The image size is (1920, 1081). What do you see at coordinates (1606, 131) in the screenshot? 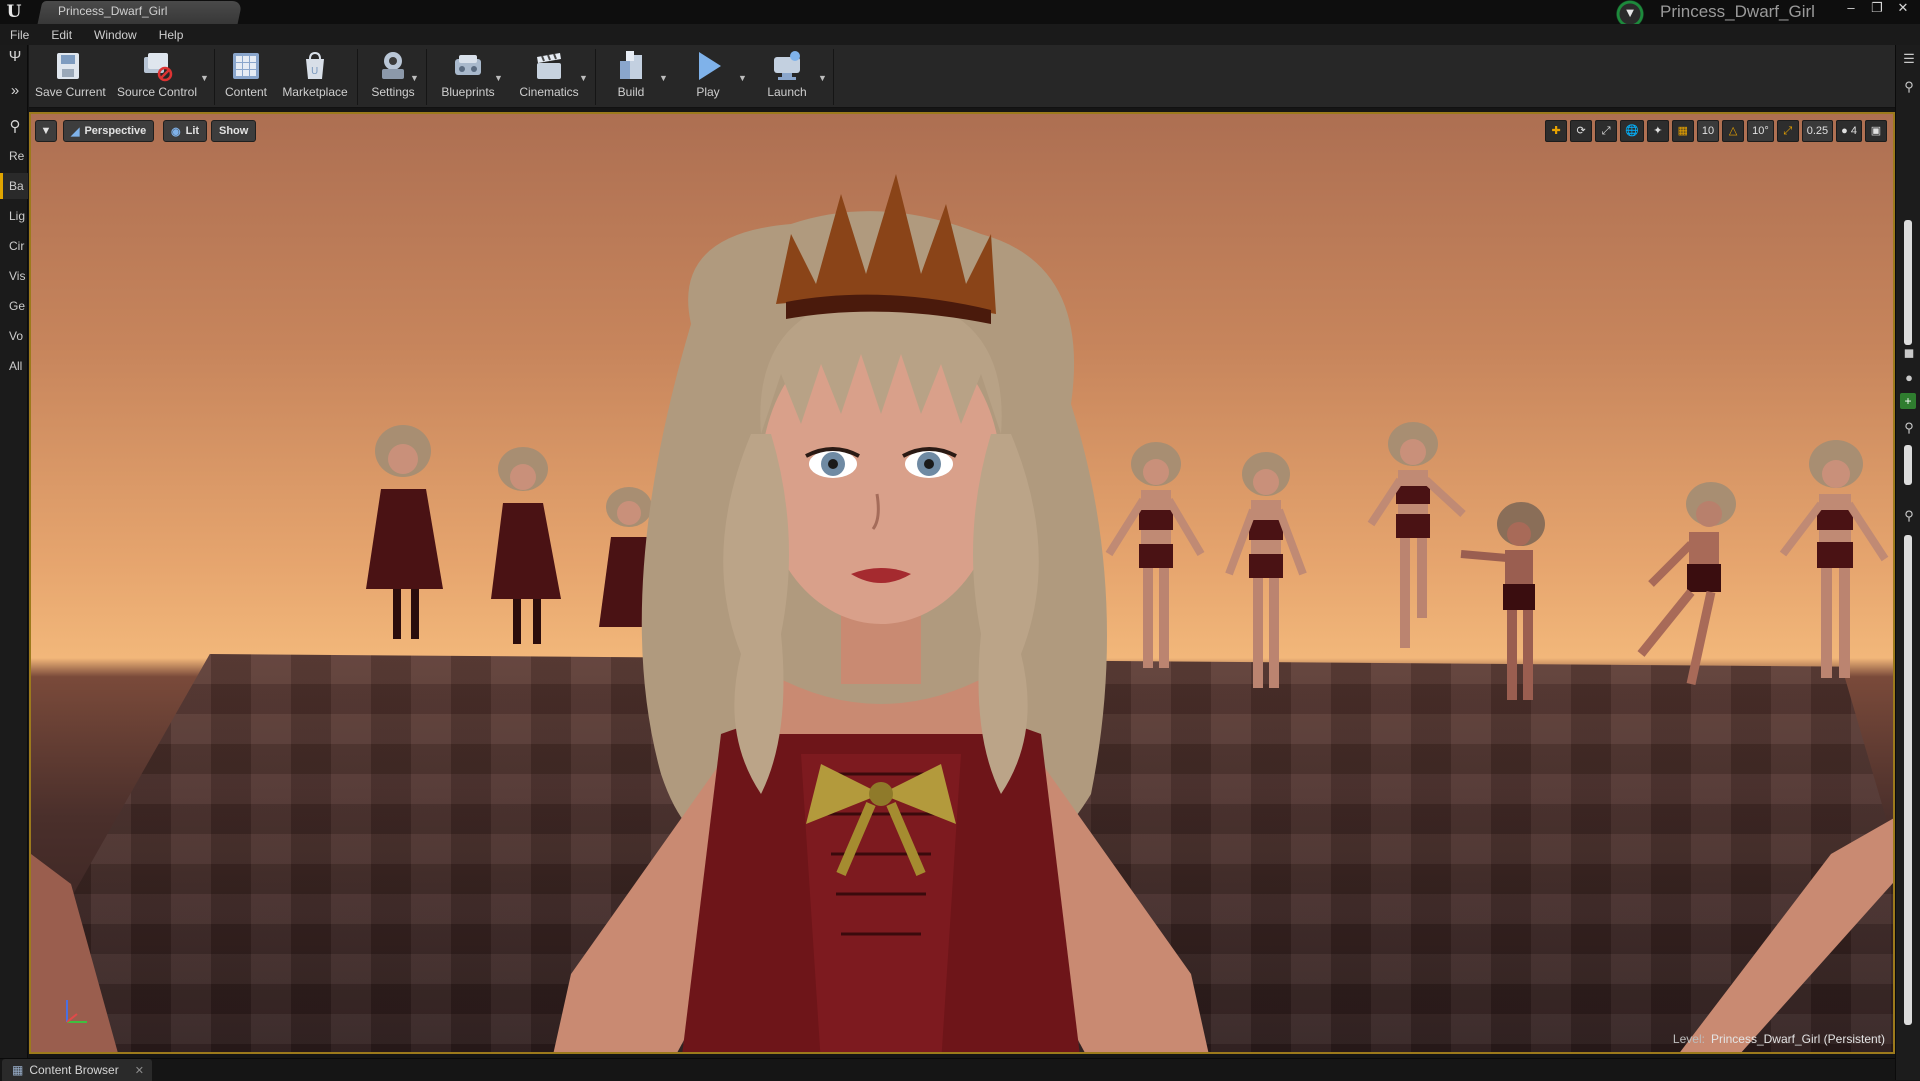
I see `scale-mode-icon: ⤢` at bounding box center [1606, 131].